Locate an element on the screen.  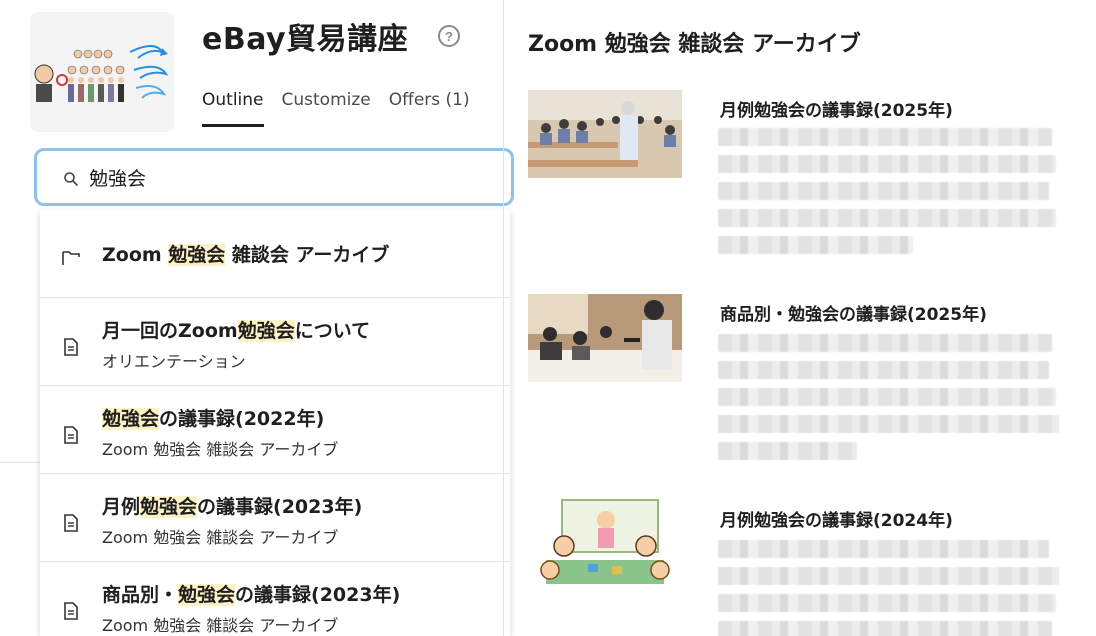
course-thumbnail is located at coordinates (102, 72).